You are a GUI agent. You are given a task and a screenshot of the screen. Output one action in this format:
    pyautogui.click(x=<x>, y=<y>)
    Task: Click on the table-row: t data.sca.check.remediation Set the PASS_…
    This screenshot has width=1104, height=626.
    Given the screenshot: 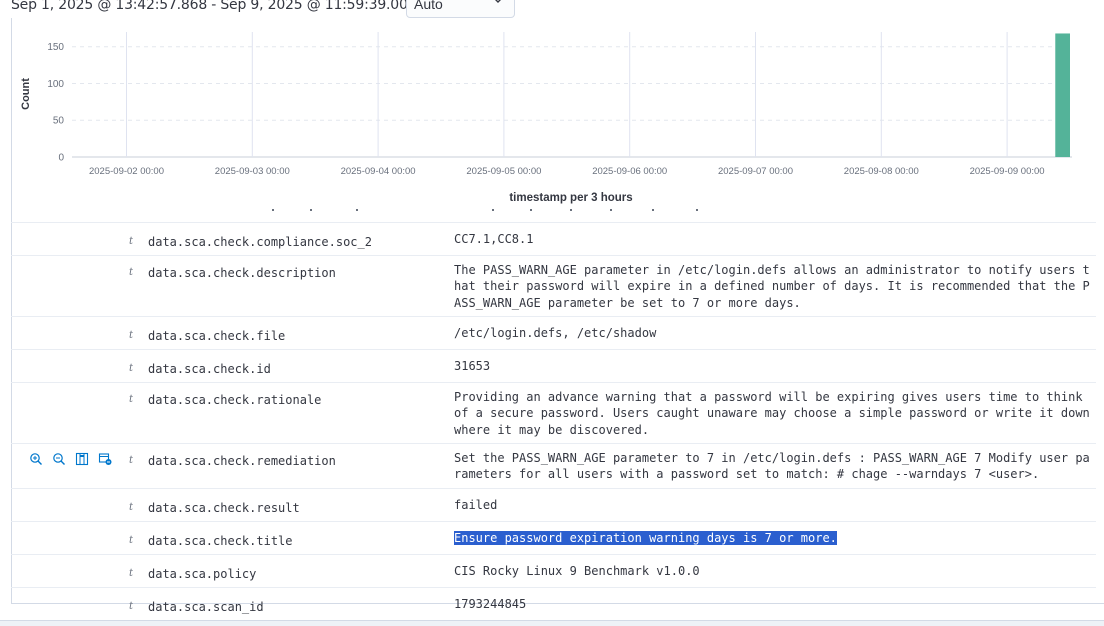 What is the action you would take?
    pyautogui.click(x=553, y=465)
    